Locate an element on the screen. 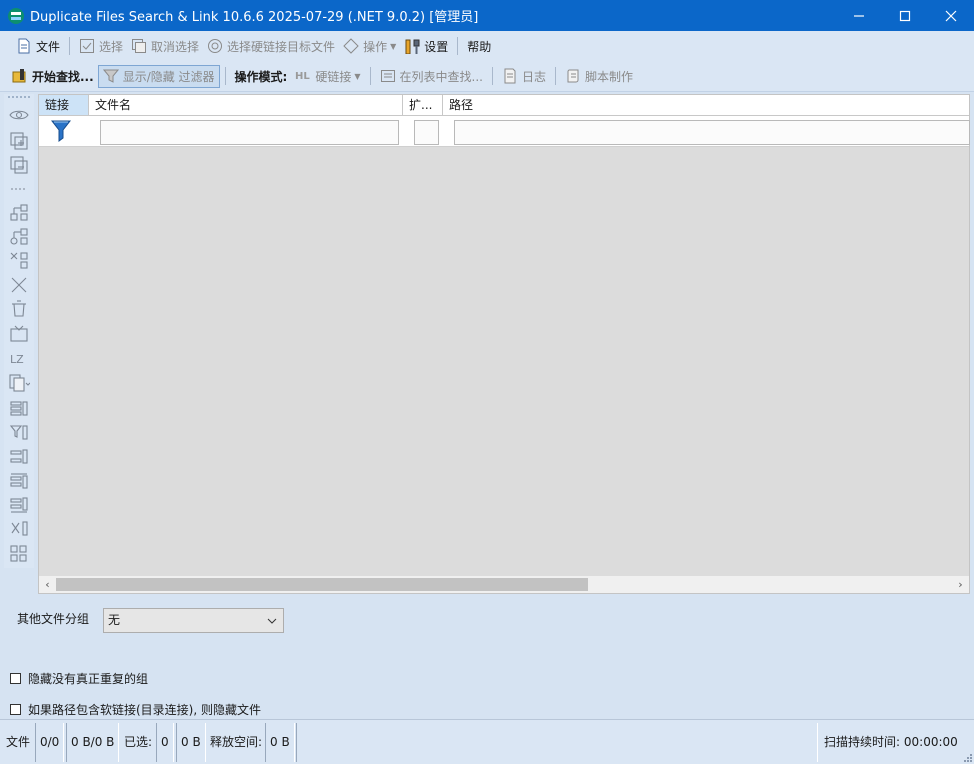 The width and height of the screenshot is (974, 764). window-controls is located at coordinates (905, 15).